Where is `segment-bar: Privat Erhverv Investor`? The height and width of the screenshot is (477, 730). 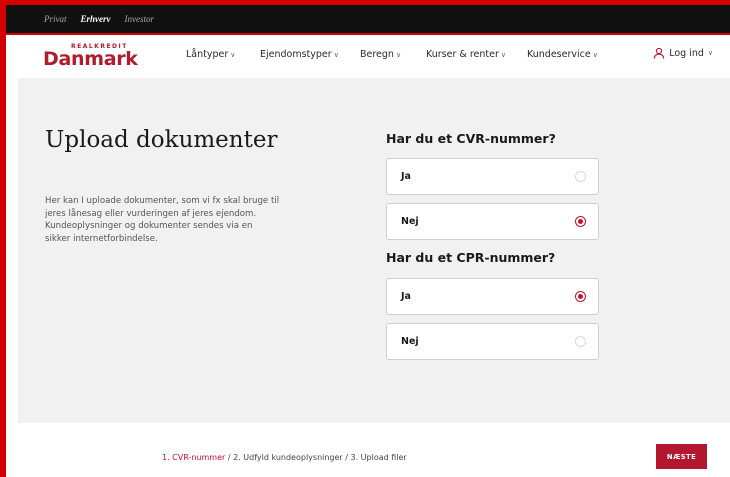 segment-bar: Privat Erhverv Investor is located at coordinates (368, 19).